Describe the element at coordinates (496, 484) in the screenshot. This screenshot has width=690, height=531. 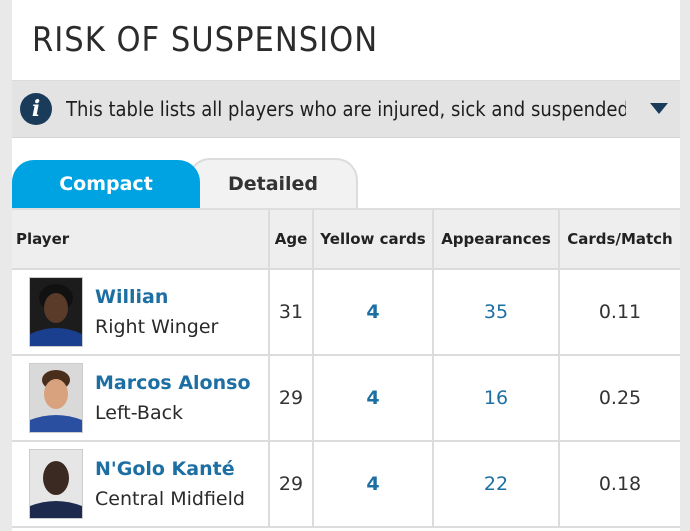
I see `appearances-cell: 22` at that location.